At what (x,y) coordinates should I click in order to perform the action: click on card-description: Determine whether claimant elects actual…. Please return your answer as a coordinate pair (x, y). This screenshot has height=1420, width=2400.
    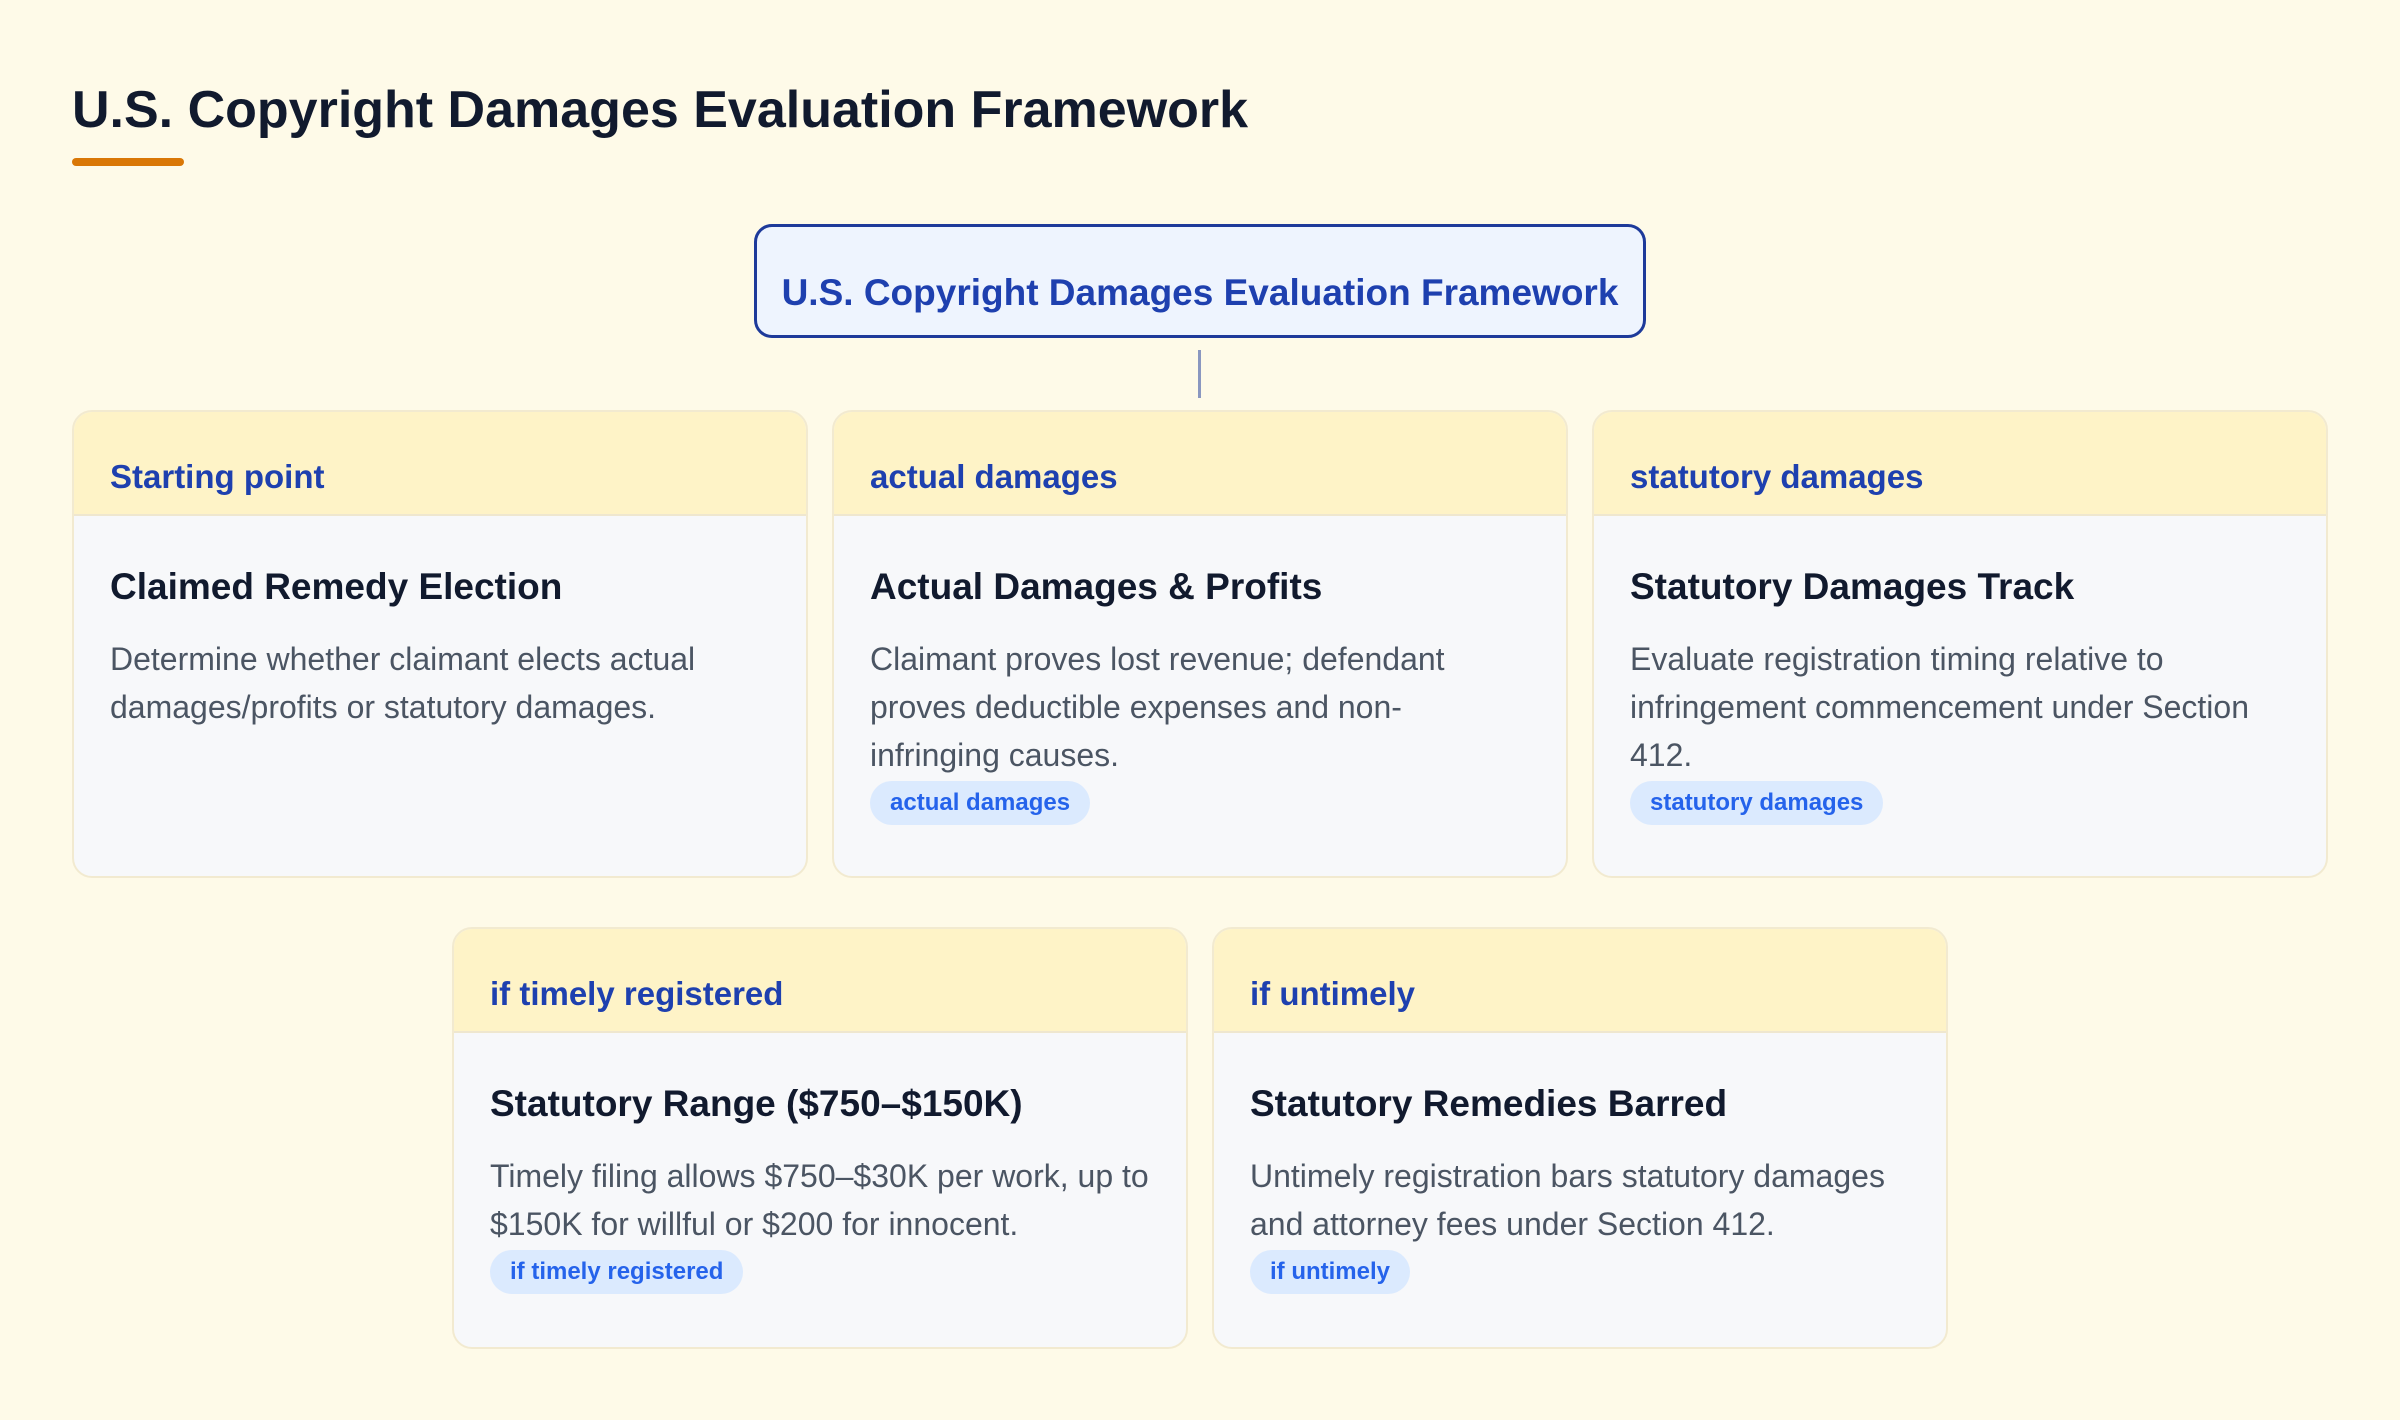
    Looking at the image, I should click on (403, 682).